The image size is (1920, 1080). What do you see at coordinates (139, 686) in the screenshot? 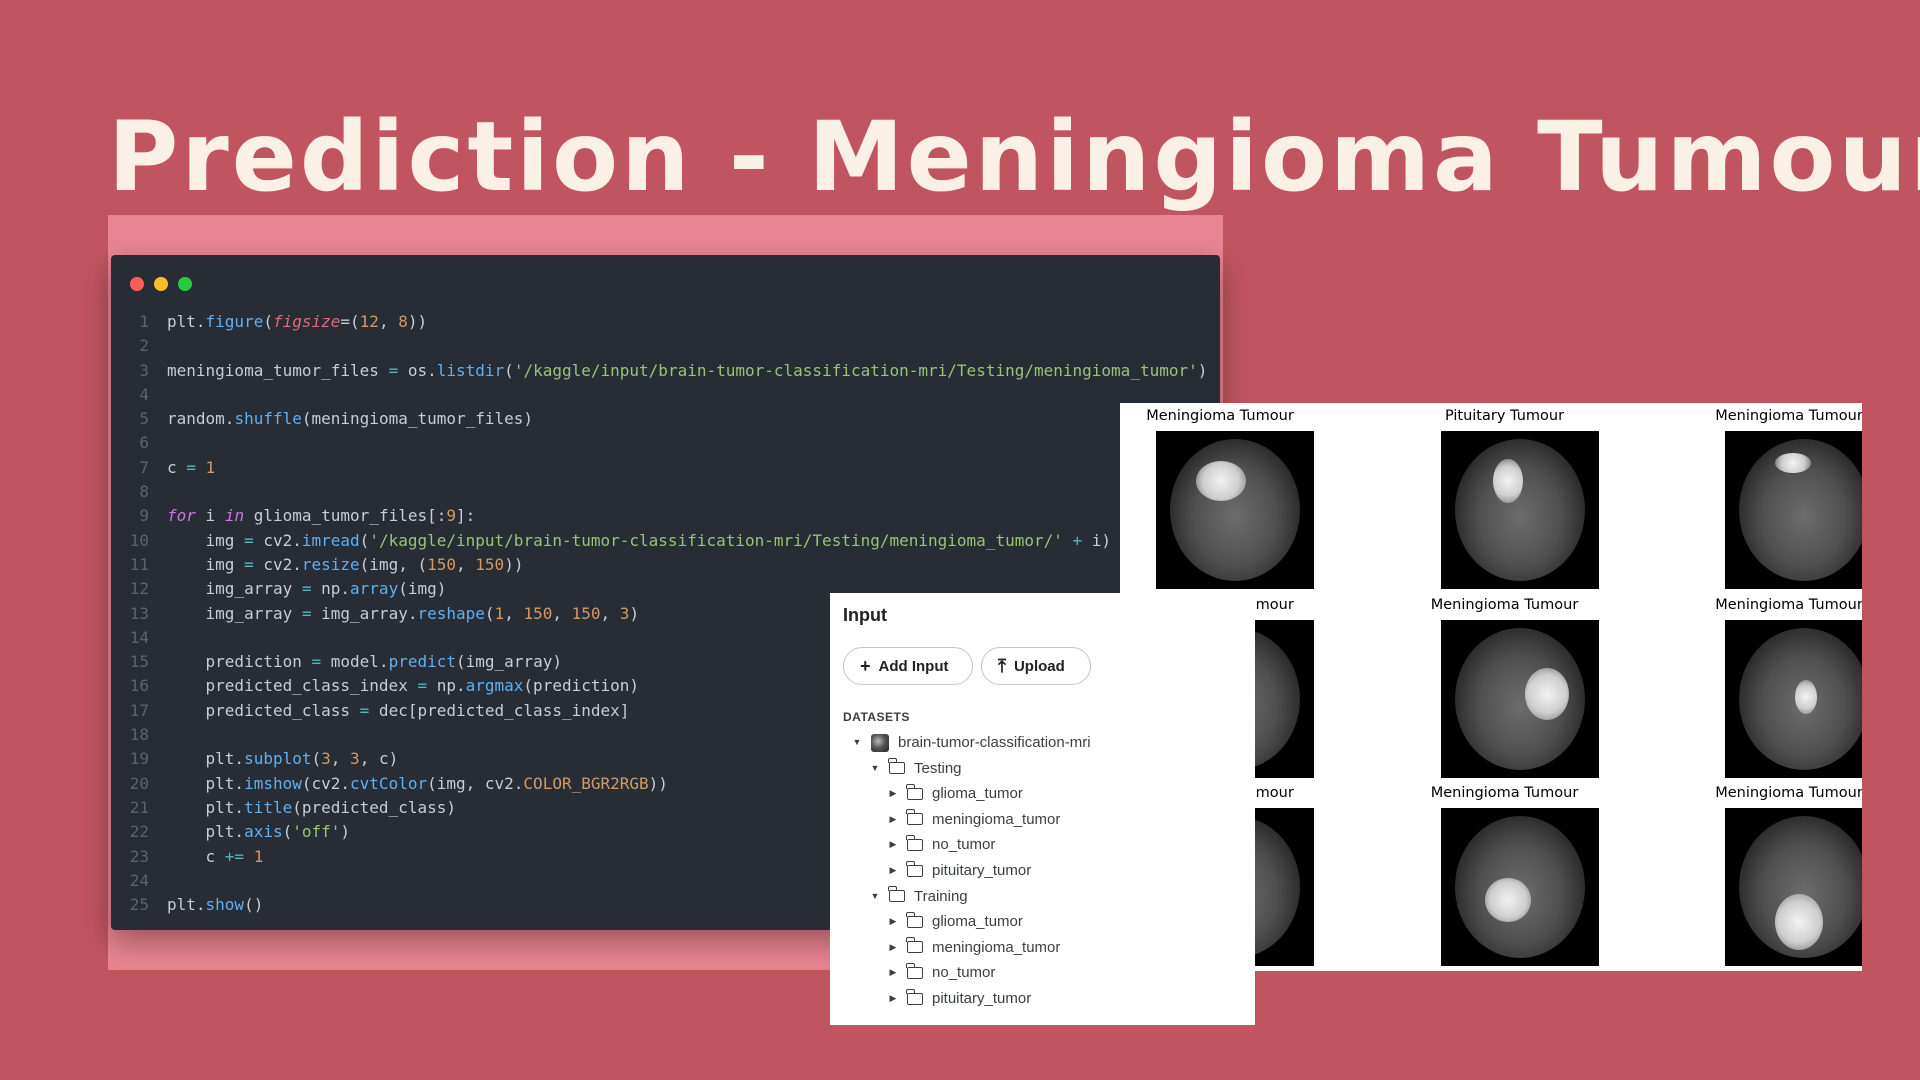
I see `line-number: 16` at bounding box center [139, 686].